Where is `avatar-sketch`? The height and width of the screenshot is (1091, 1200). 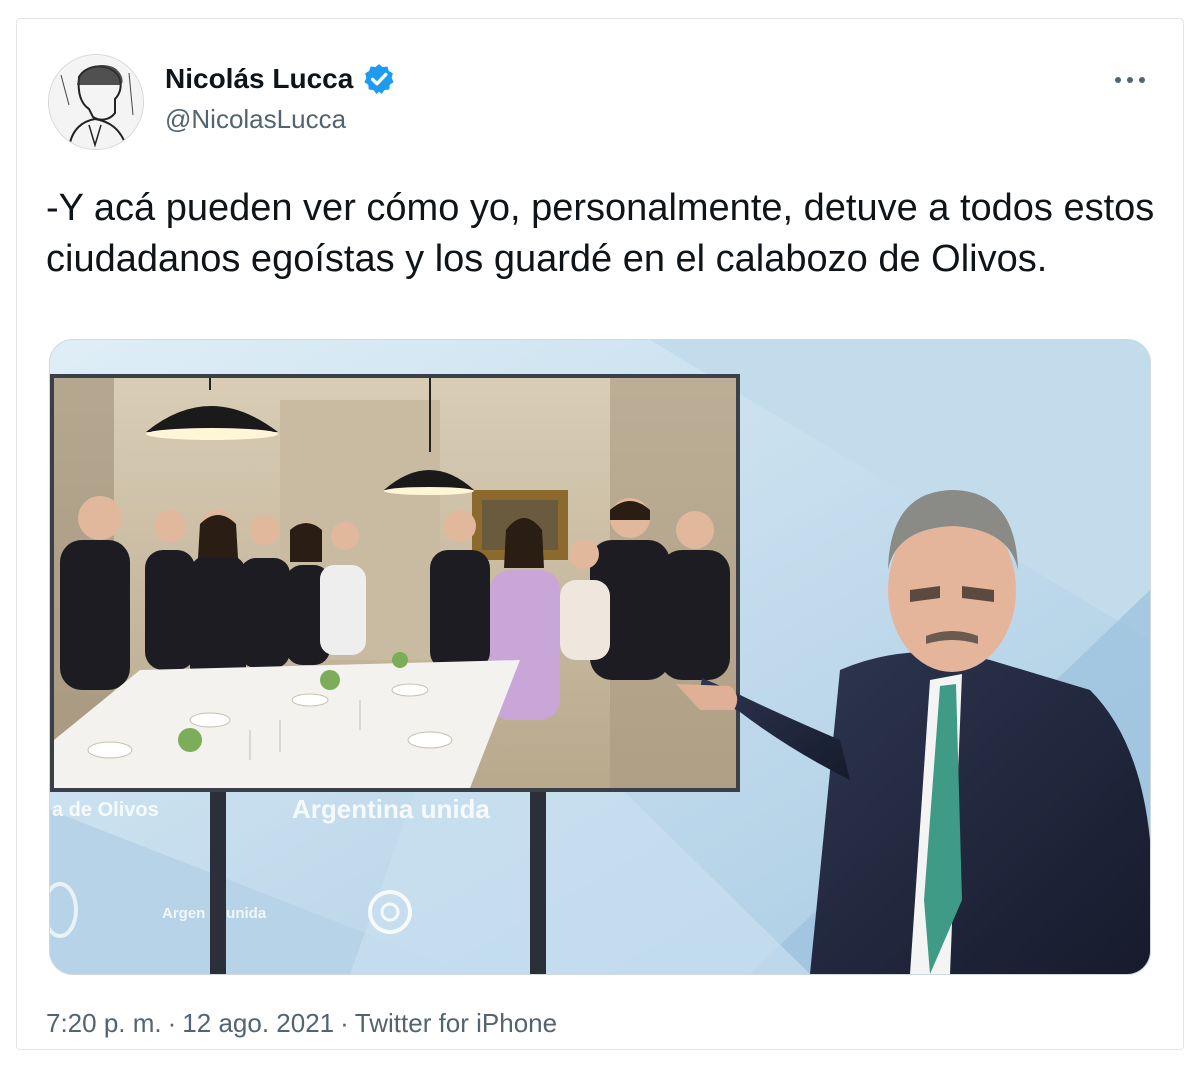 avatar-sketch is located at coordinates (96, 102).